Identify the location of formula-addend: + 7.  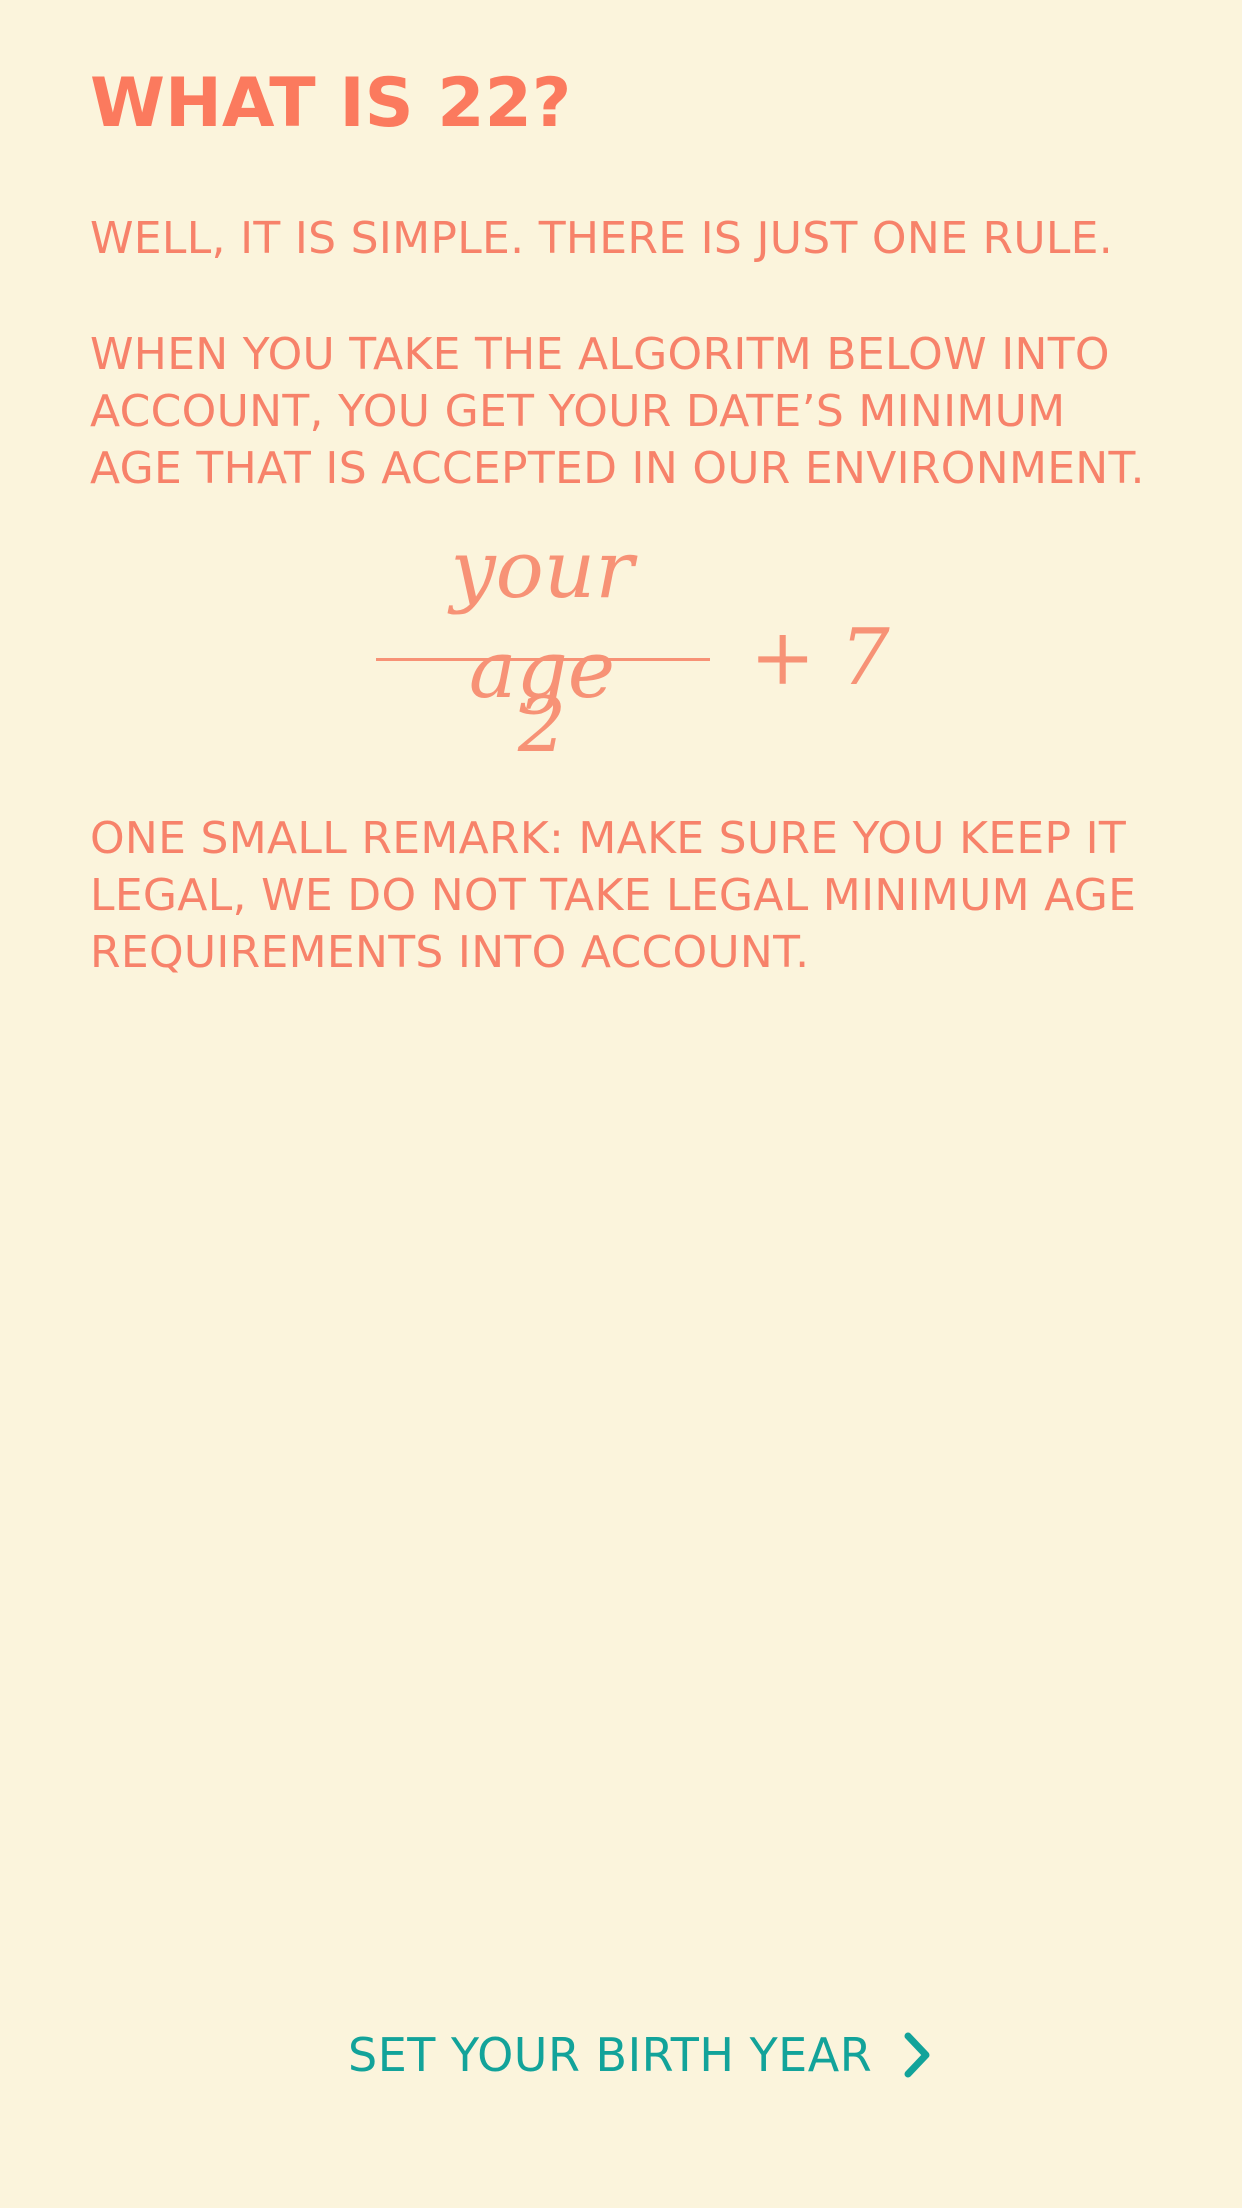
(820, 658).